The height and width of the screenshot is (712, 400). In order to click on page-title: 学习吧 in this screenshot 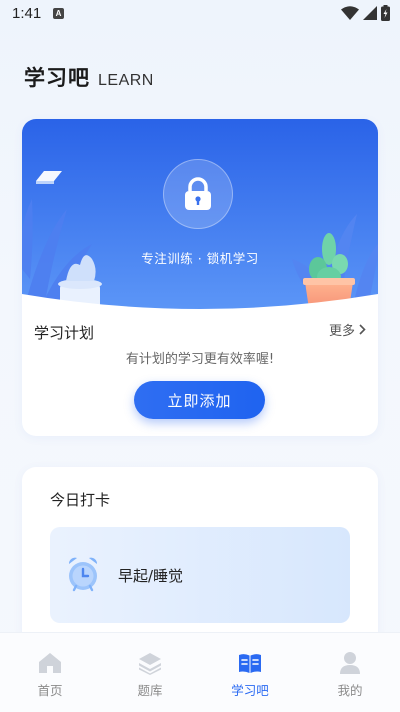, I will do `click(57, 78)`.